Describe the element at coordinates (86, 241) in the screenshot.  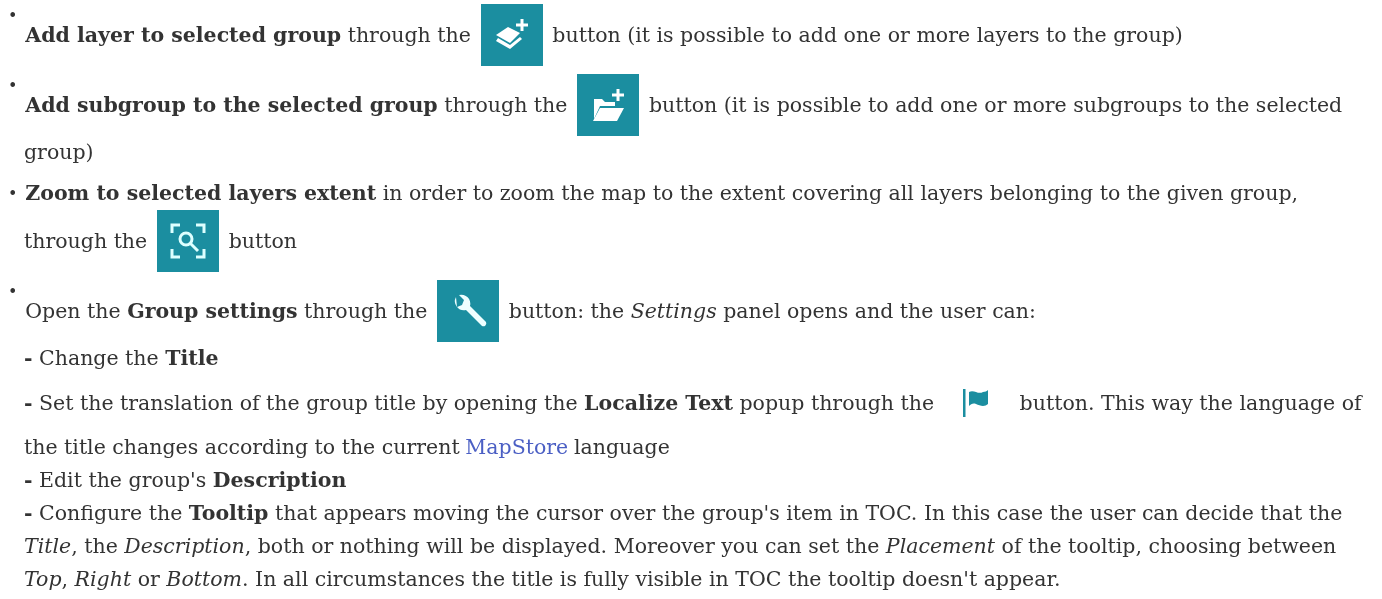
I see `text: through the` at that location.